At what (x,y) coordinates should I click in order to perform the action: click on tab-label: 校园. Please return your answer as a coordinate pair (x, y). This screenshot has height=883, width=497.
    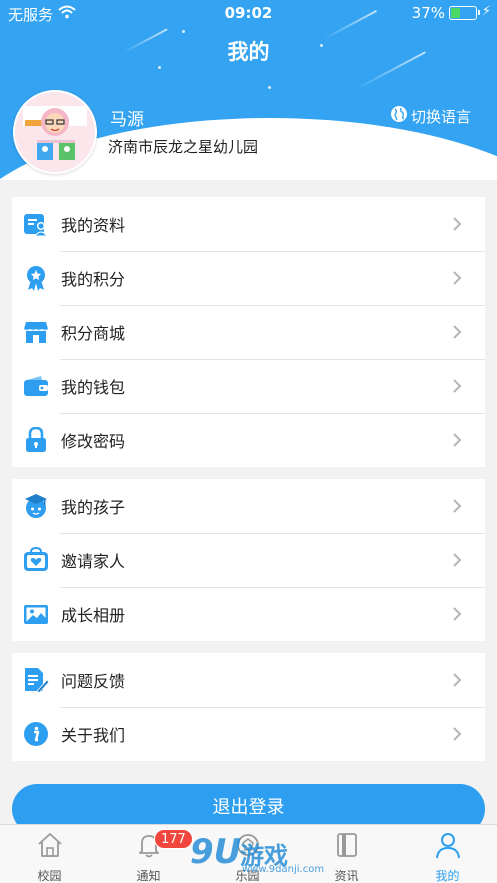
    Looking at the image, I should click on (49, 876).